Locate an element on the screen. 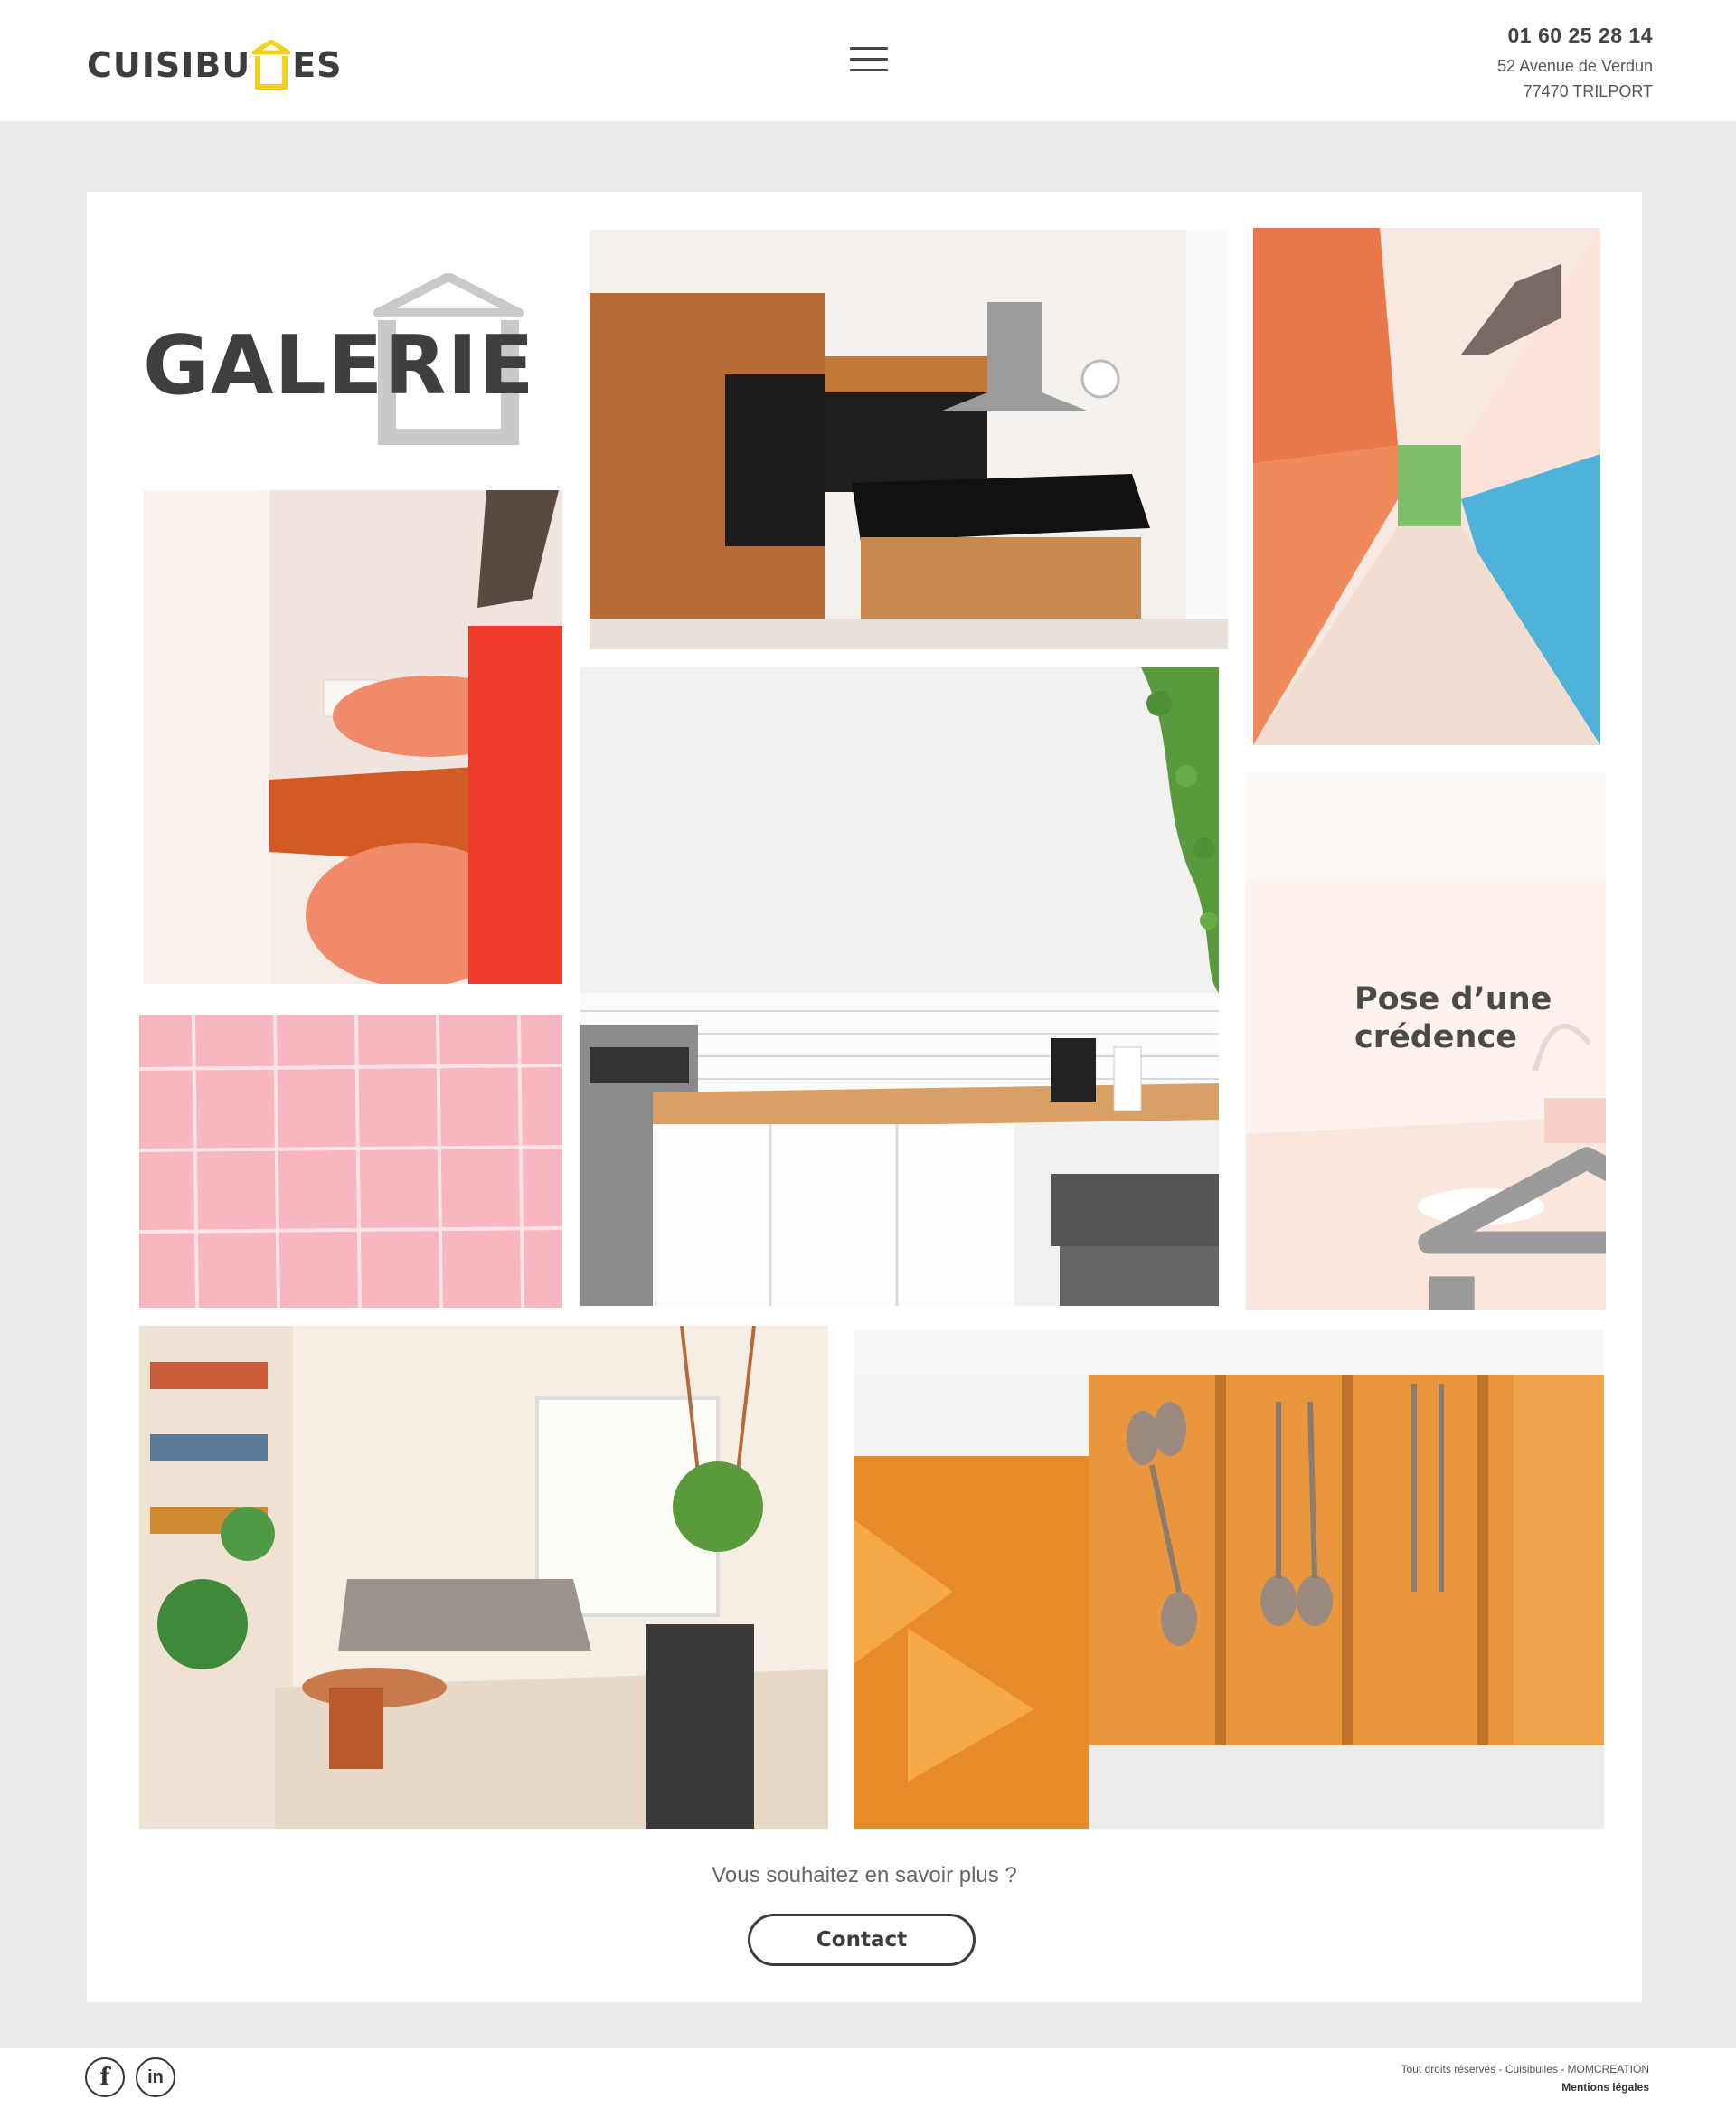 The image size is (1736, 2109). address-city: 77470 TRILPORT is located at coordinates (1588, 91).